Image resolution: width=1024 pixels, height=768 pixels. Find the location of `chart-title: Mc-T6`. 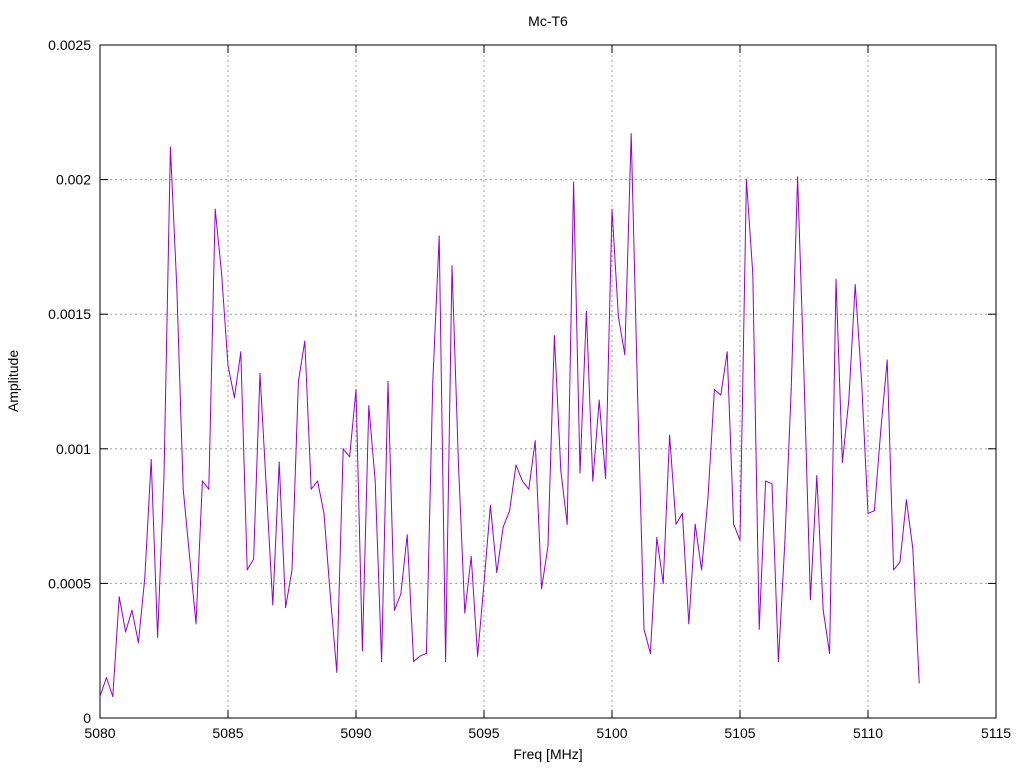

chart-title: Mc-T6 is located at coordinates (548, 21).